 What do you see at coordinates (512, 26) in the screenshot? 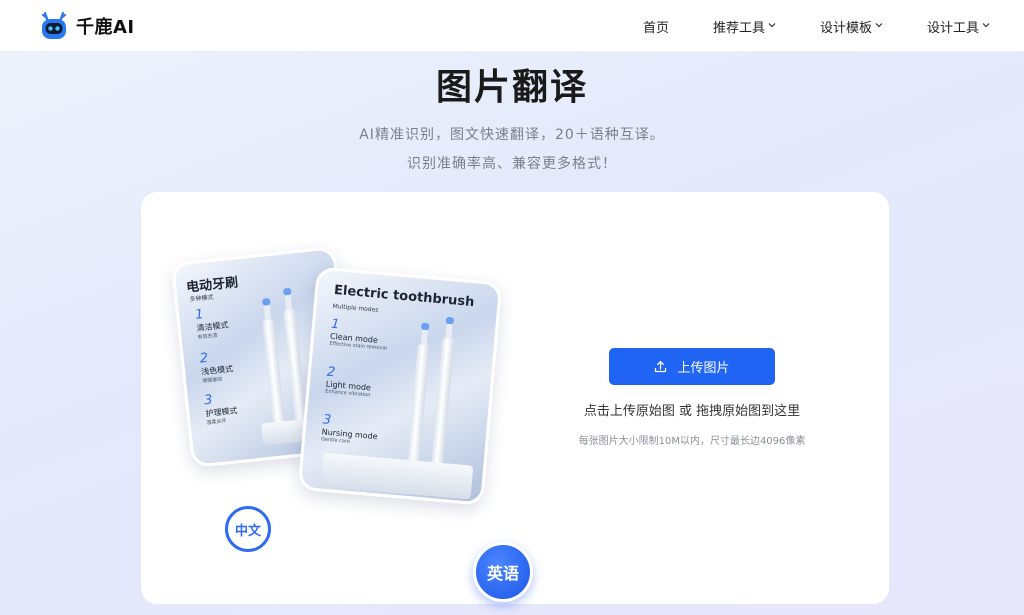
I see `top-navbar: 千鹿AI 首页 推荐工具 设计模板 设计工具` at bounding box center [512, 26].